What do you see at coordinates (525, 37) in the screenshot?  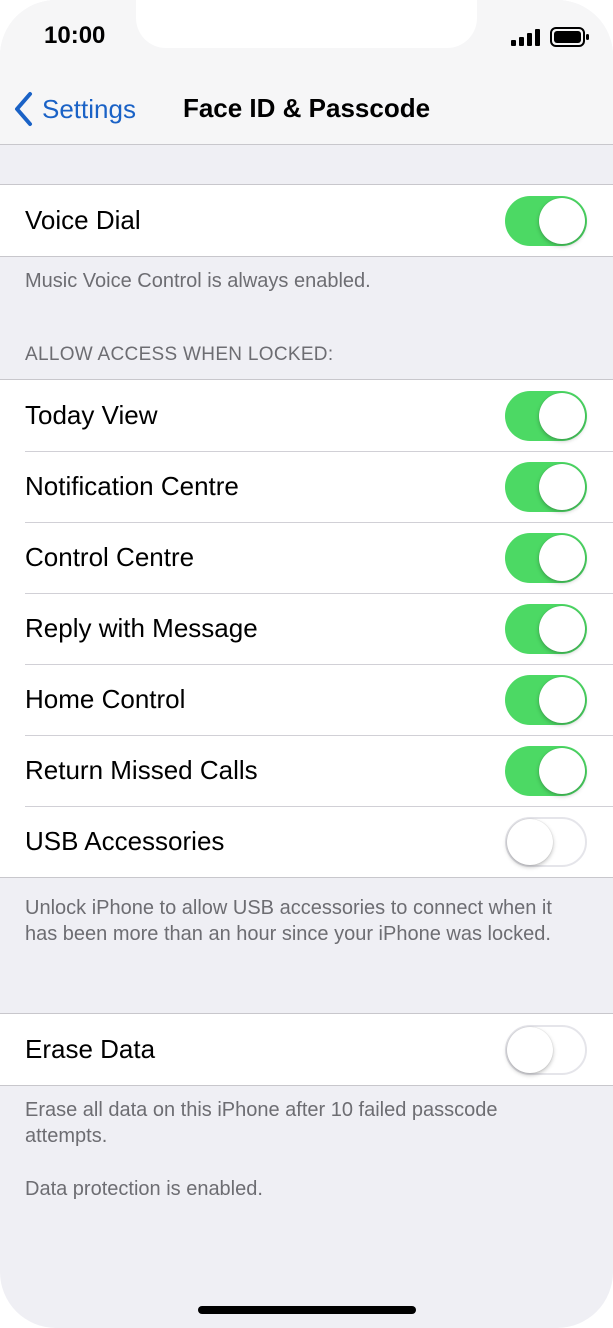 I see `cellular-signal-icon` at bounding box center [525, 37].